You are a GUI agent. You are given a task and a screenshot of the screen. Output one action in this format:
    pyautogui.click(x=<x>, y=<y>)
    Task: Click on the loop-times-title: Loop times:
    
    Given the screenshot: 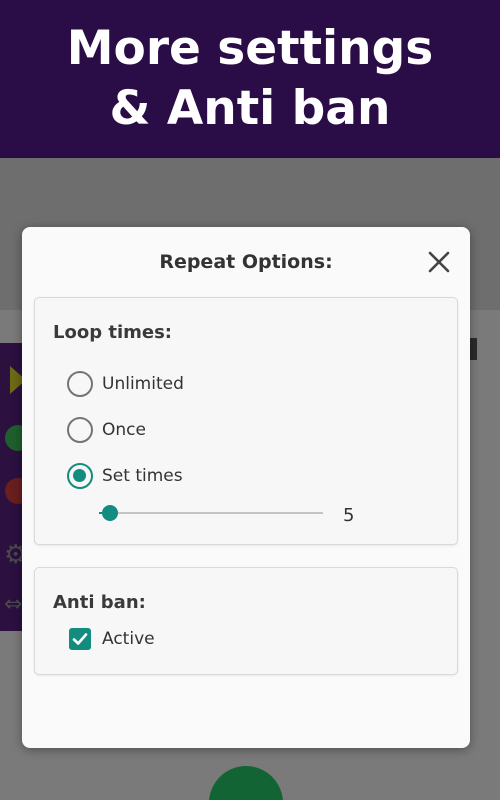 What is the action you would take?
    pyautogui.click(x=113, y=332)
    